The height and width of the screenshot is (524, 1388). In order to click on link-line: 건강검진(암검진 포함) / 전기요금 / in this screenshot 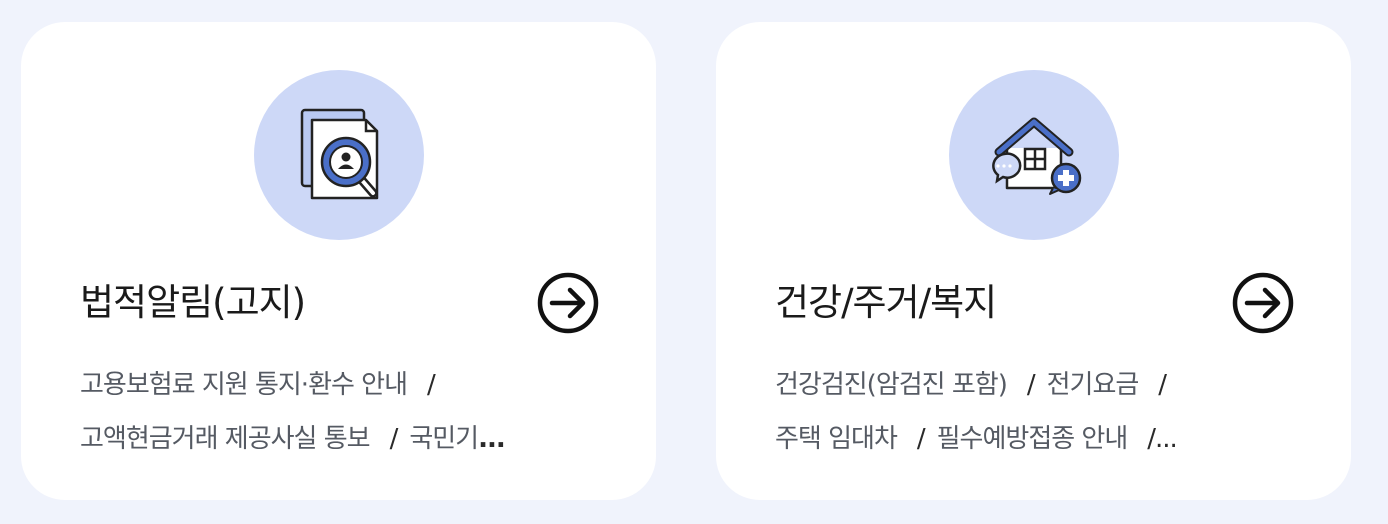, I will do `click(1040, 385)`.